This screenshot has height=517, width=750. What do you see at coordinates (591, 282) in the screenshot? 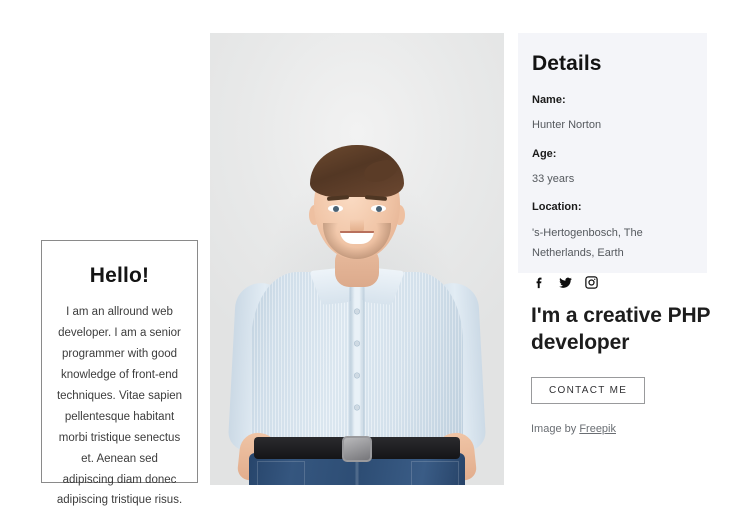
I see `instagram-icon` at bounding box center [591, 282].